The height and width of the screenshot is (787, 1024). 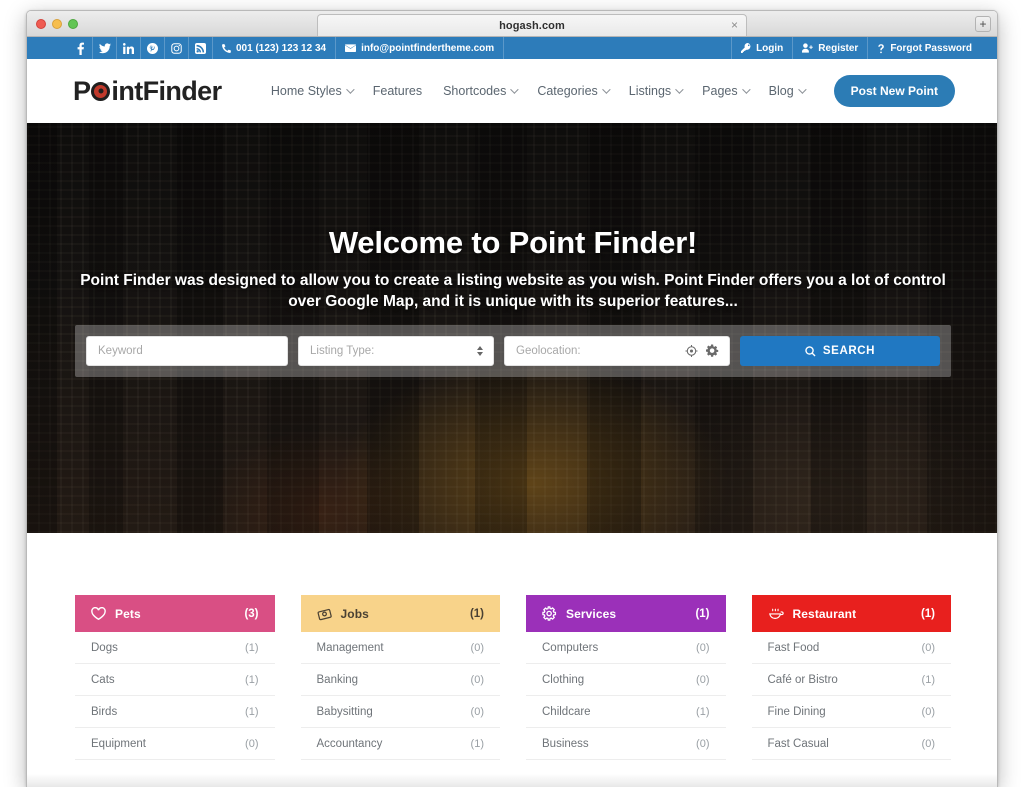 I want to click on gear-icon, so click(x=712, y=351).